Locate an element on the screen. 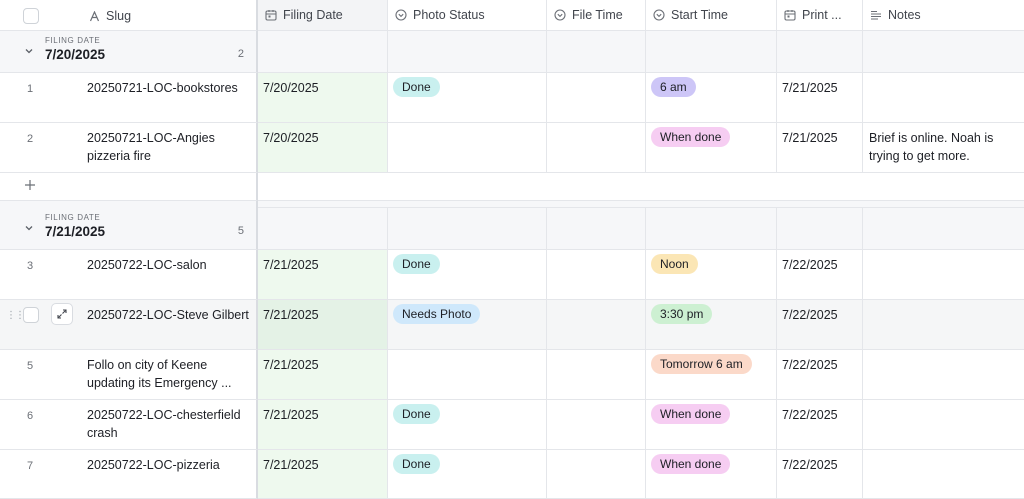 This screenshot has width=1024, height=499. header-filing-date-label: Filing Date is located at coordinates (313, 15).